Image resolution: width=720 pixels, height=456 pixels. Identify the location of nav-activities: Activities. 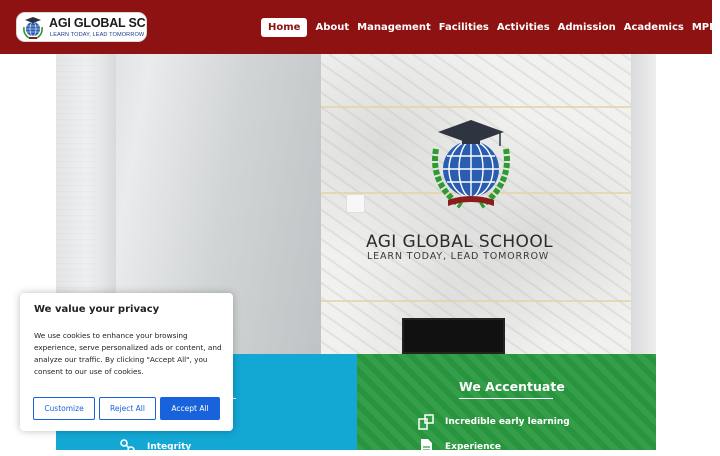
(523, 27).